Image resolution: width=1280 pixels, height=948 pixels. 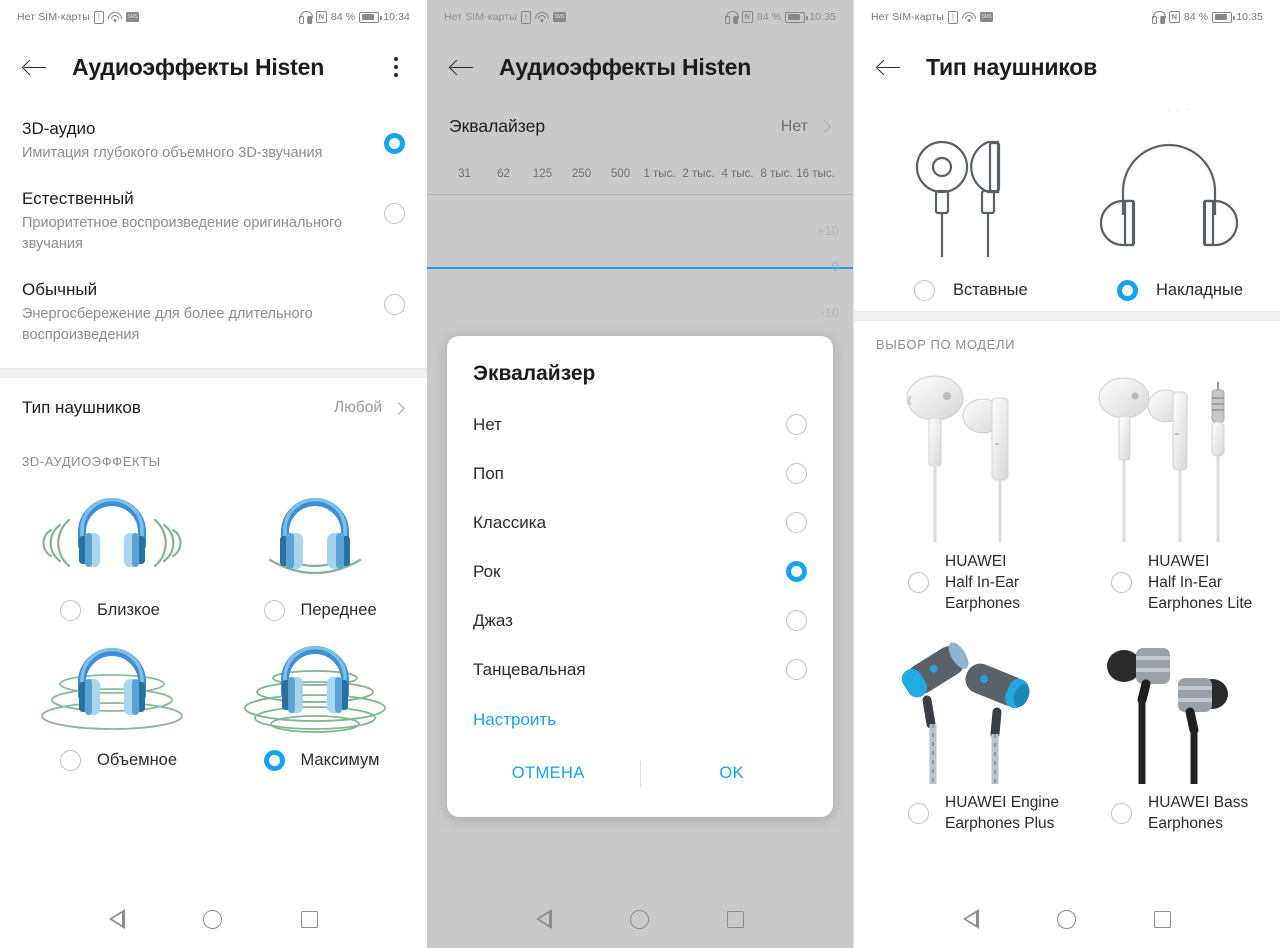 What do you see at coordinates (548, 773) in the screenshot?
I see `cancel-button: ОТМЕНА` at bounding box center [548, 773].